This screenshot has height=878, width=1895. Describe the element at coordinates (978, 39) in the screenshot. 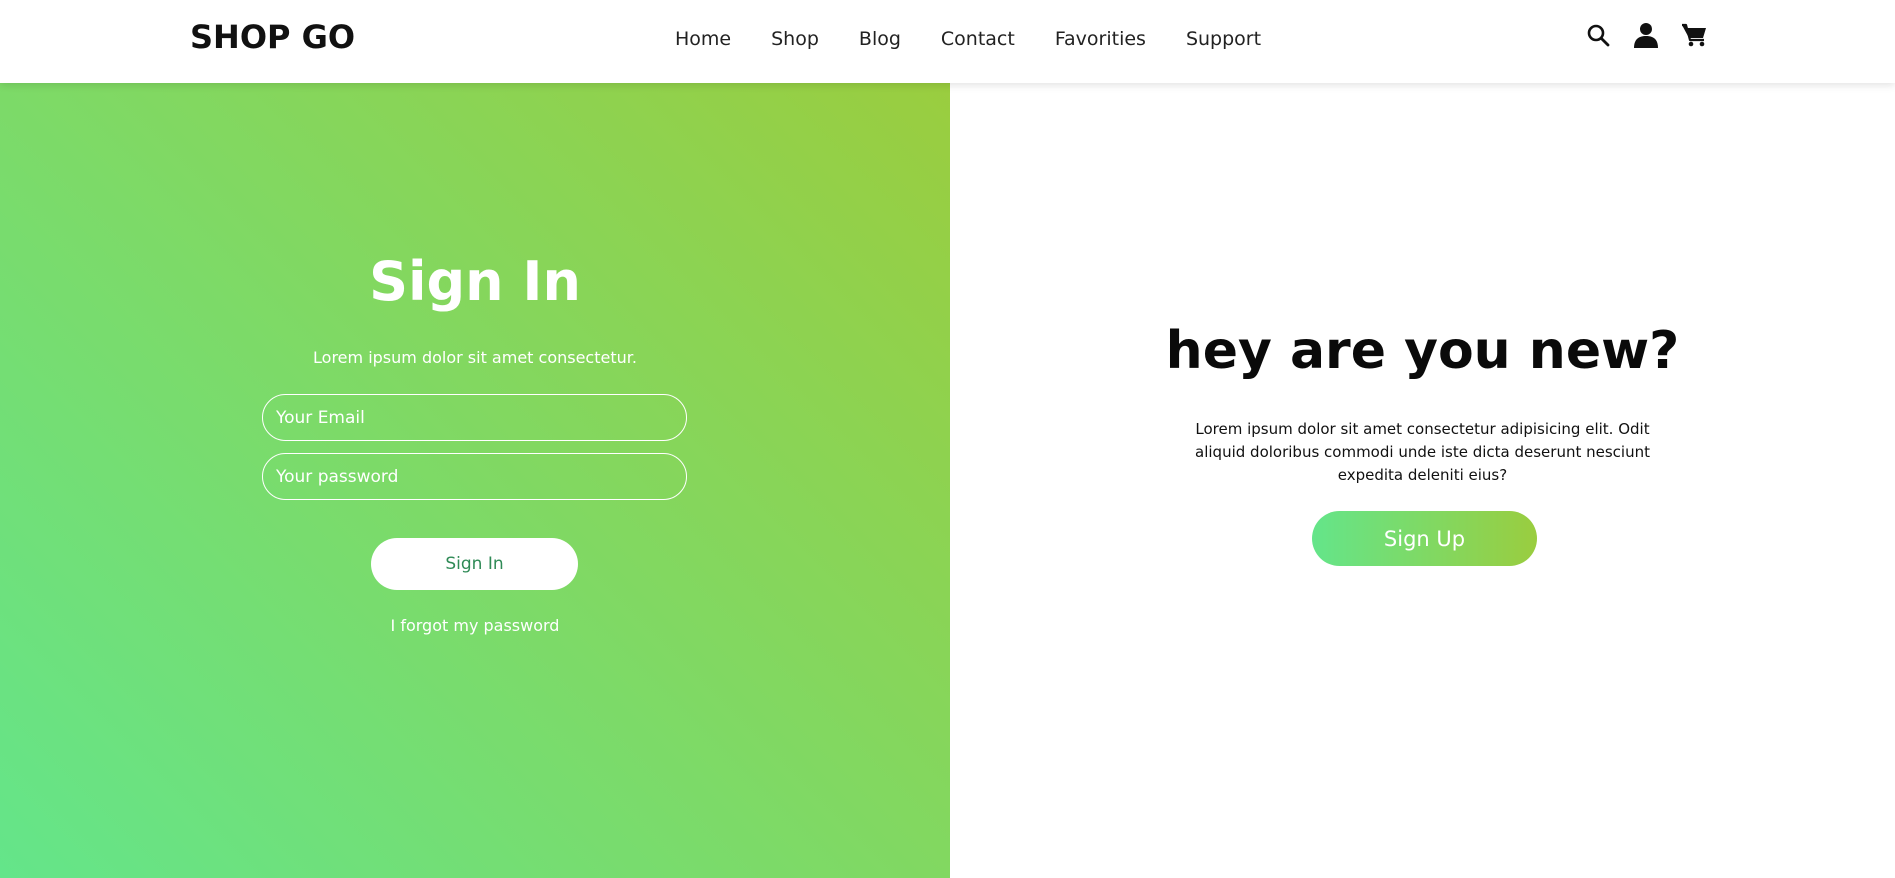

I see `nav-contact: Contact` at that location.